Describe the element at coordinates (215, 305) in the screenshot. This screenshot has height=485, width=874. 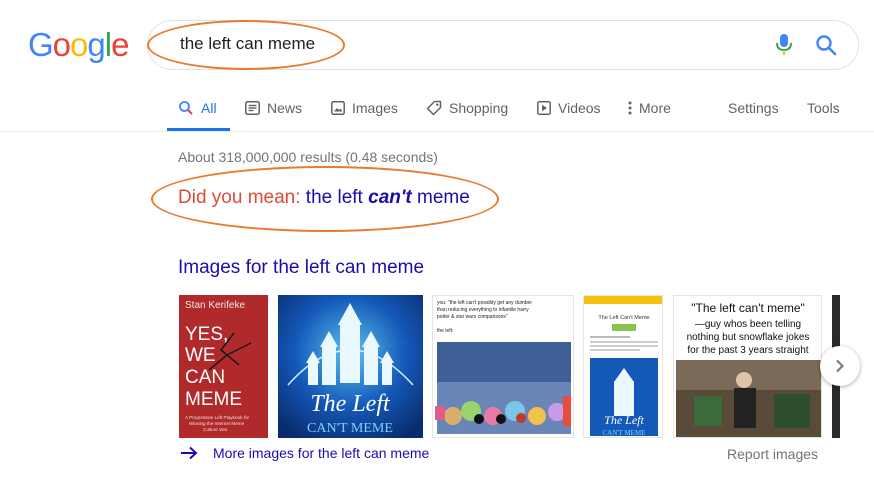
I see `book-author: Stan Kerifeke` at that location.